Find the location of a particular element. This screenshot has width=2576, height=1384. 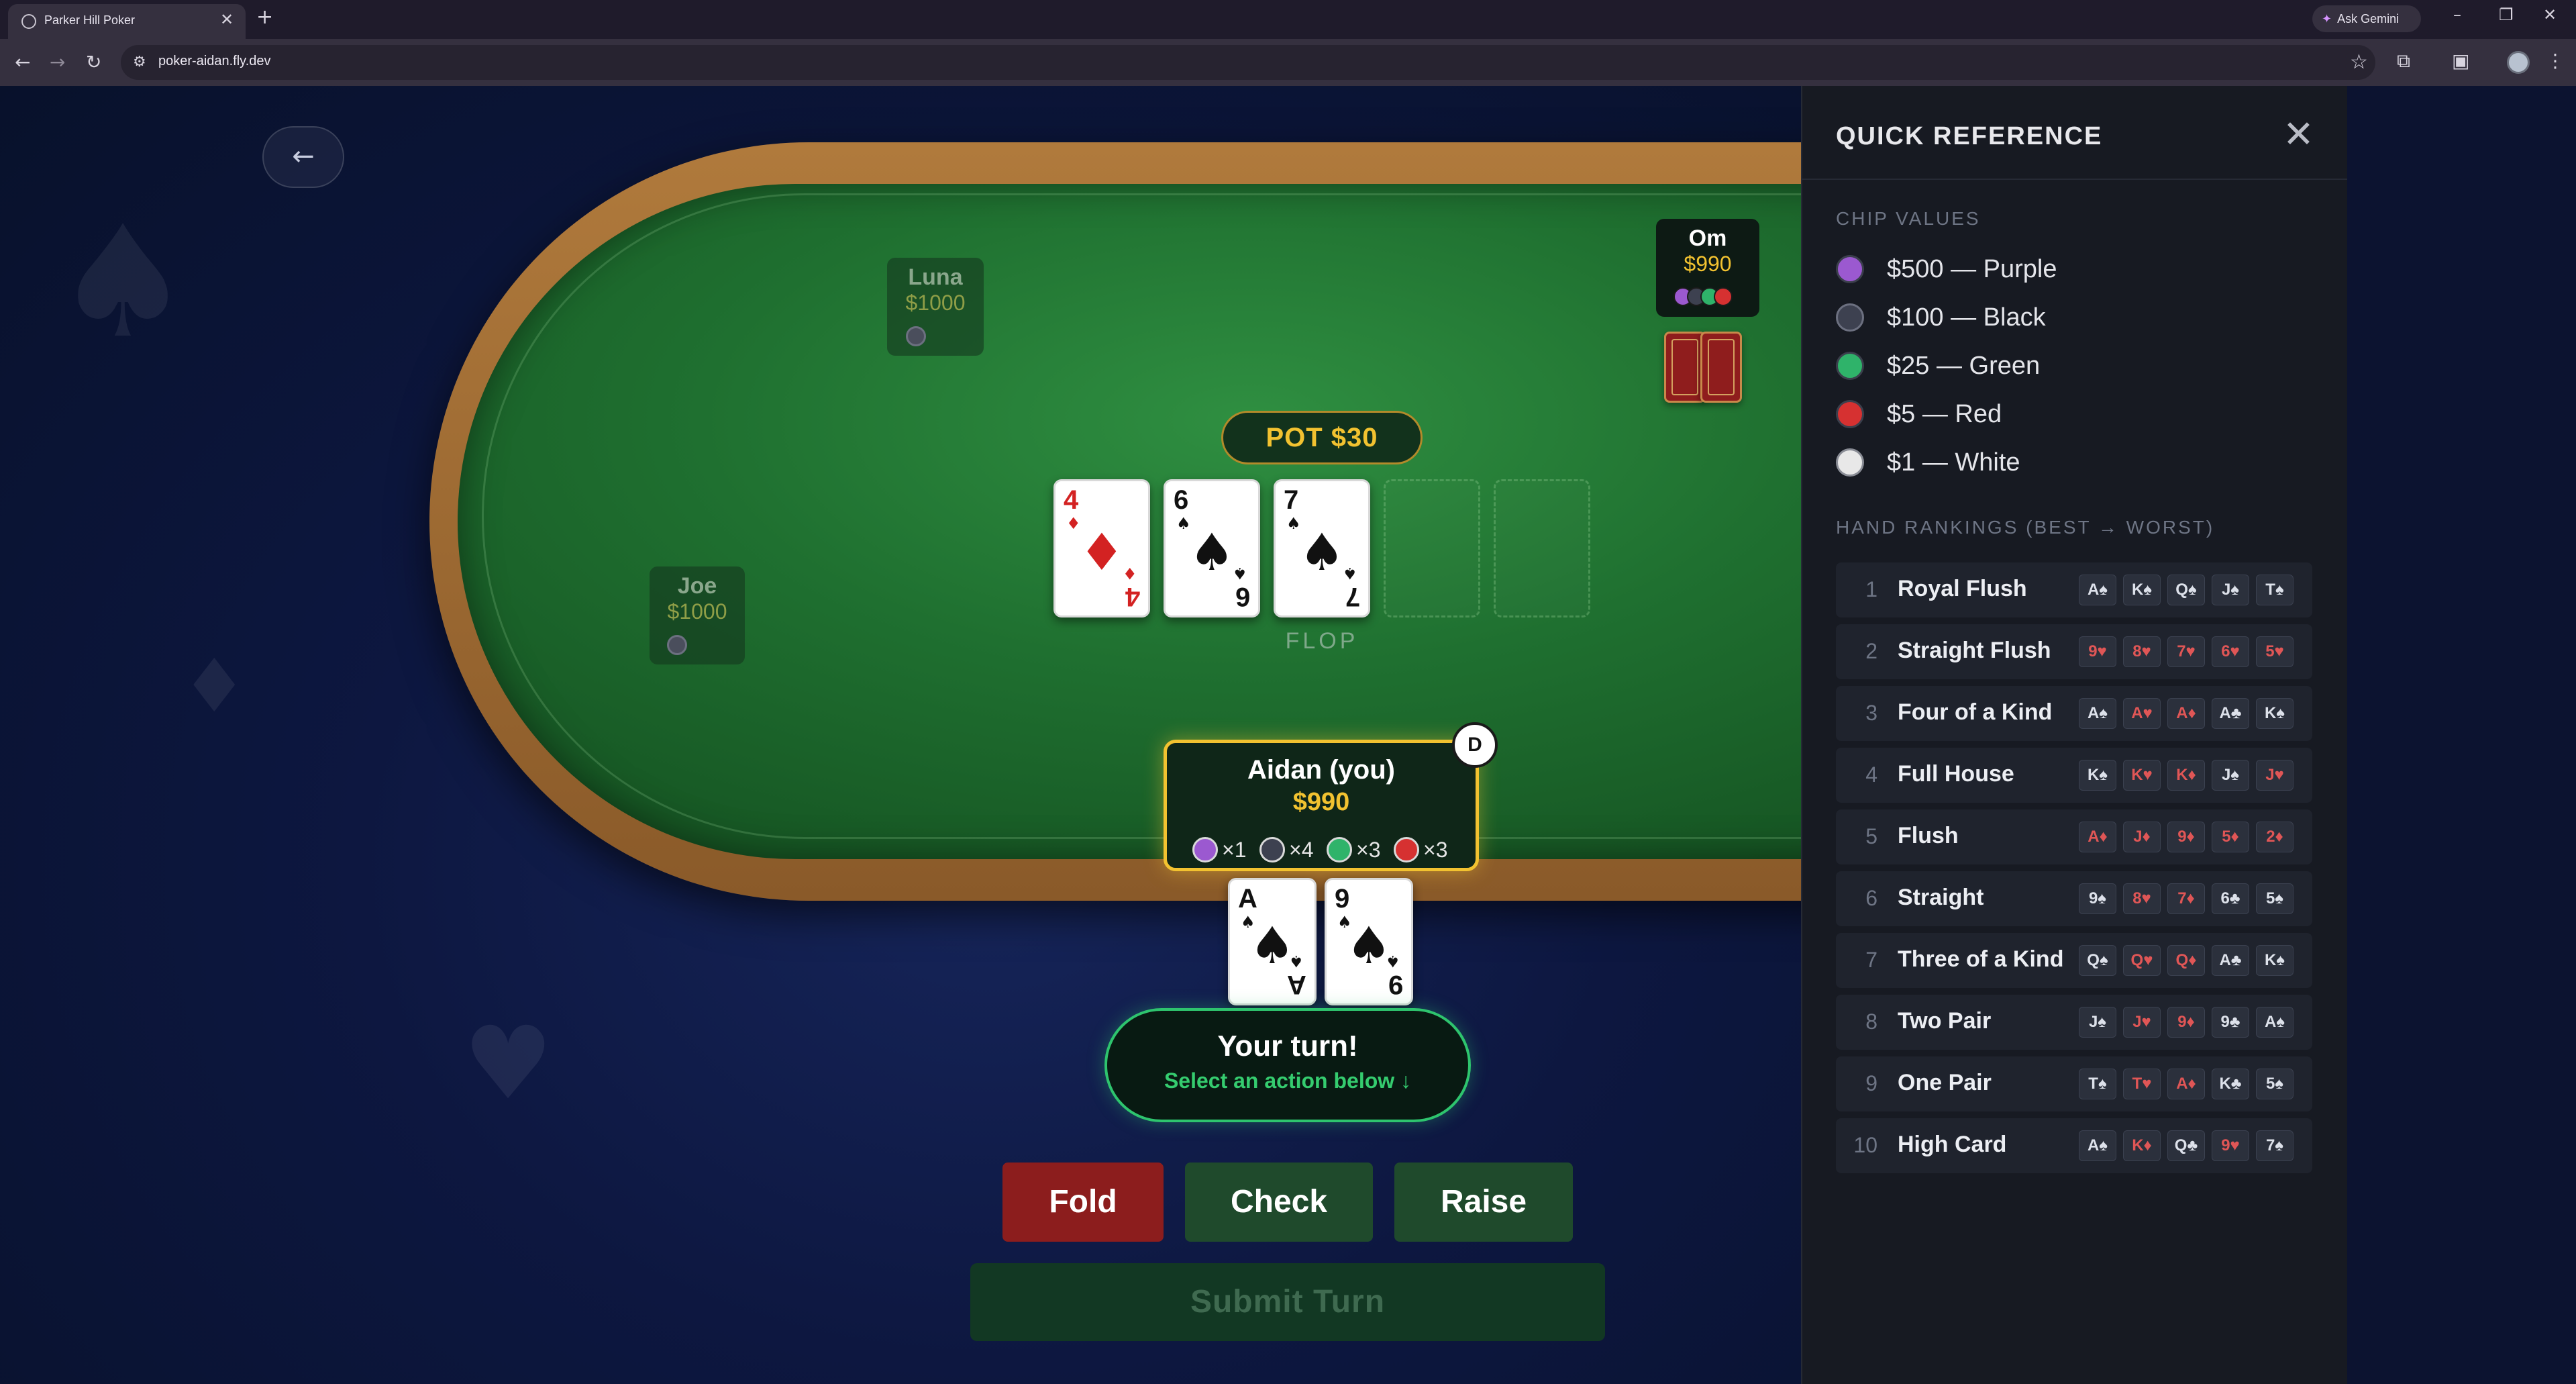

forward-arrow-icon: → is located at coordinates (57, 62).